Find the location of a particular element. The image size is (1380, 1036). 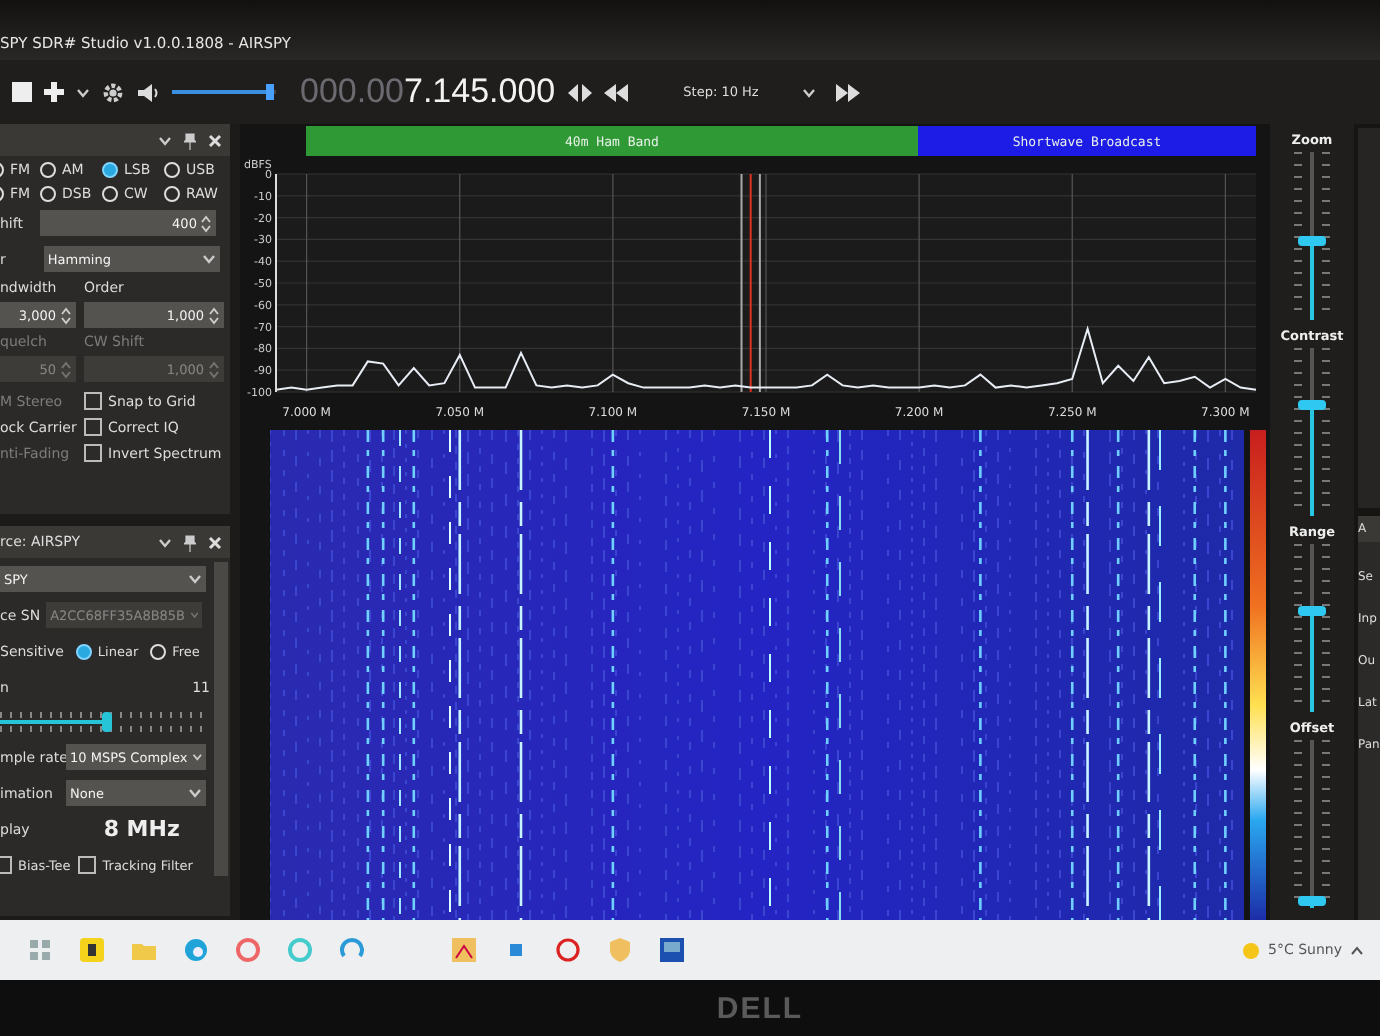

rewind-icon is located at coordinates (615, 92).